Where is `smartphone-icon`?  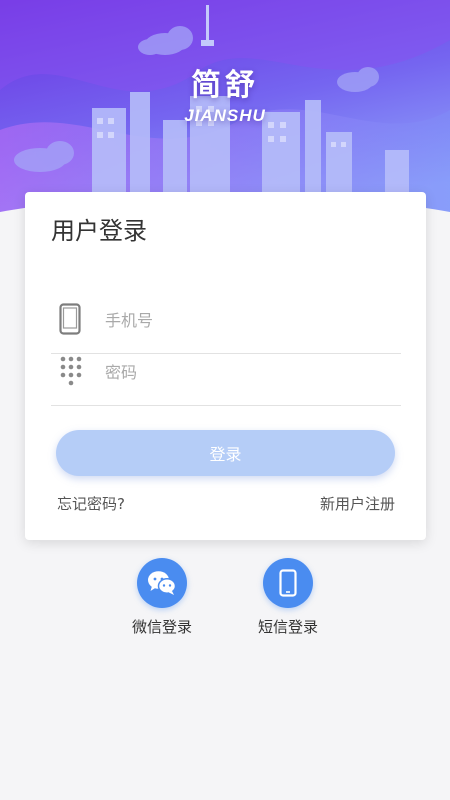 smartphone-icon is located at coordinates (288, 583).